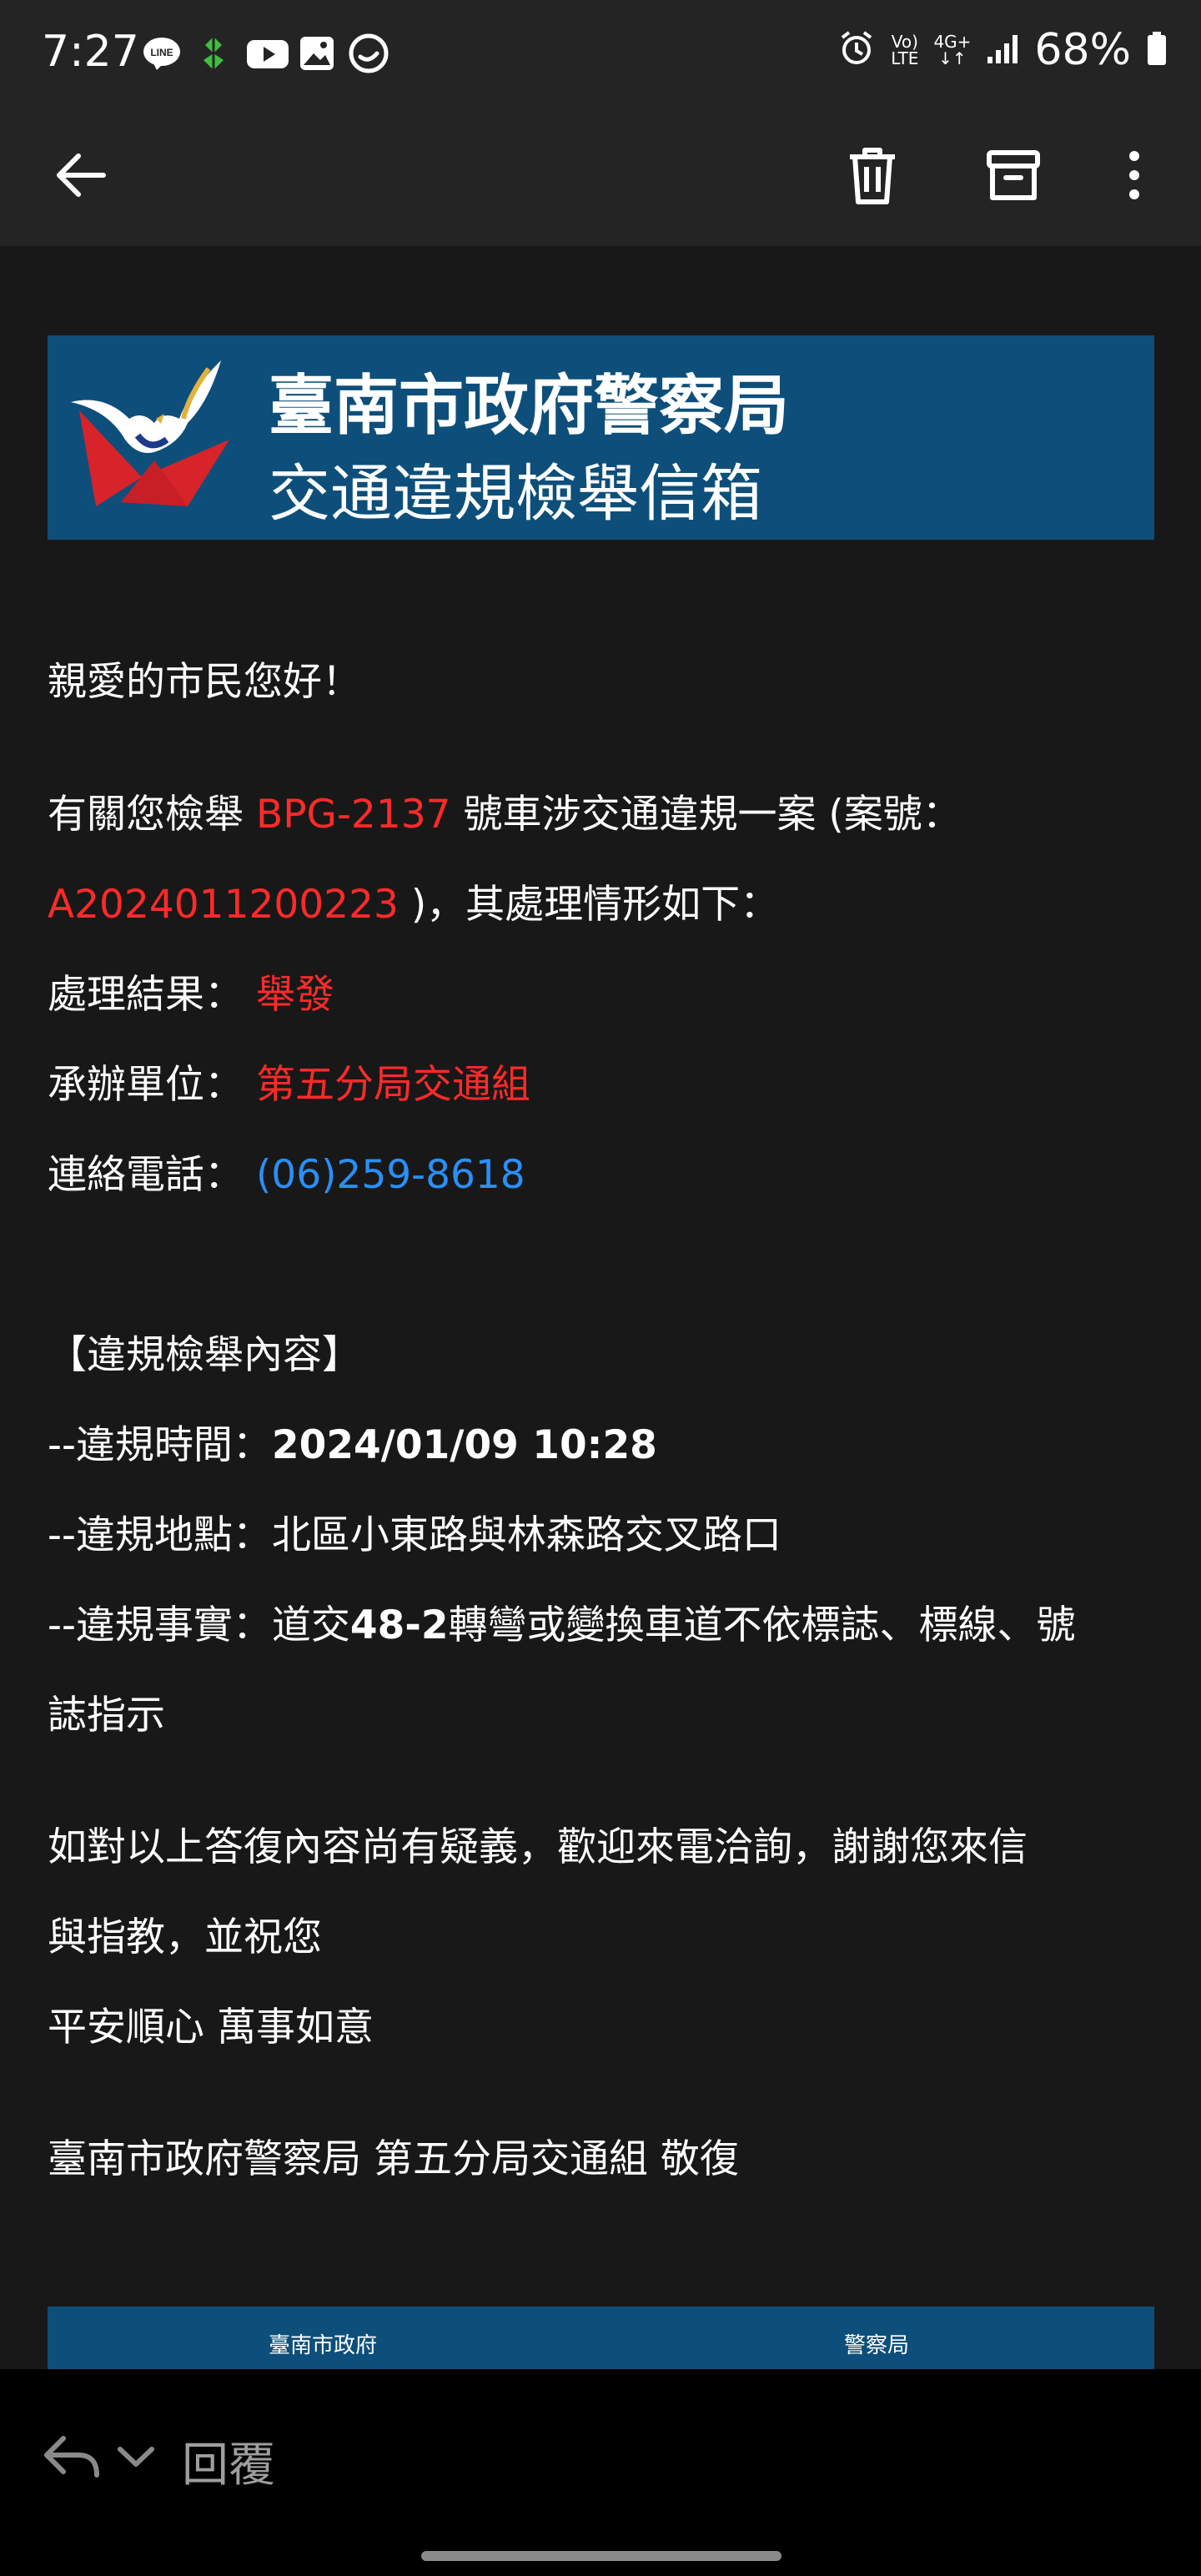 This screenshot has width=1201, height=2576. I want to click on footer-right-link: 警察局, so click(877, 2343).